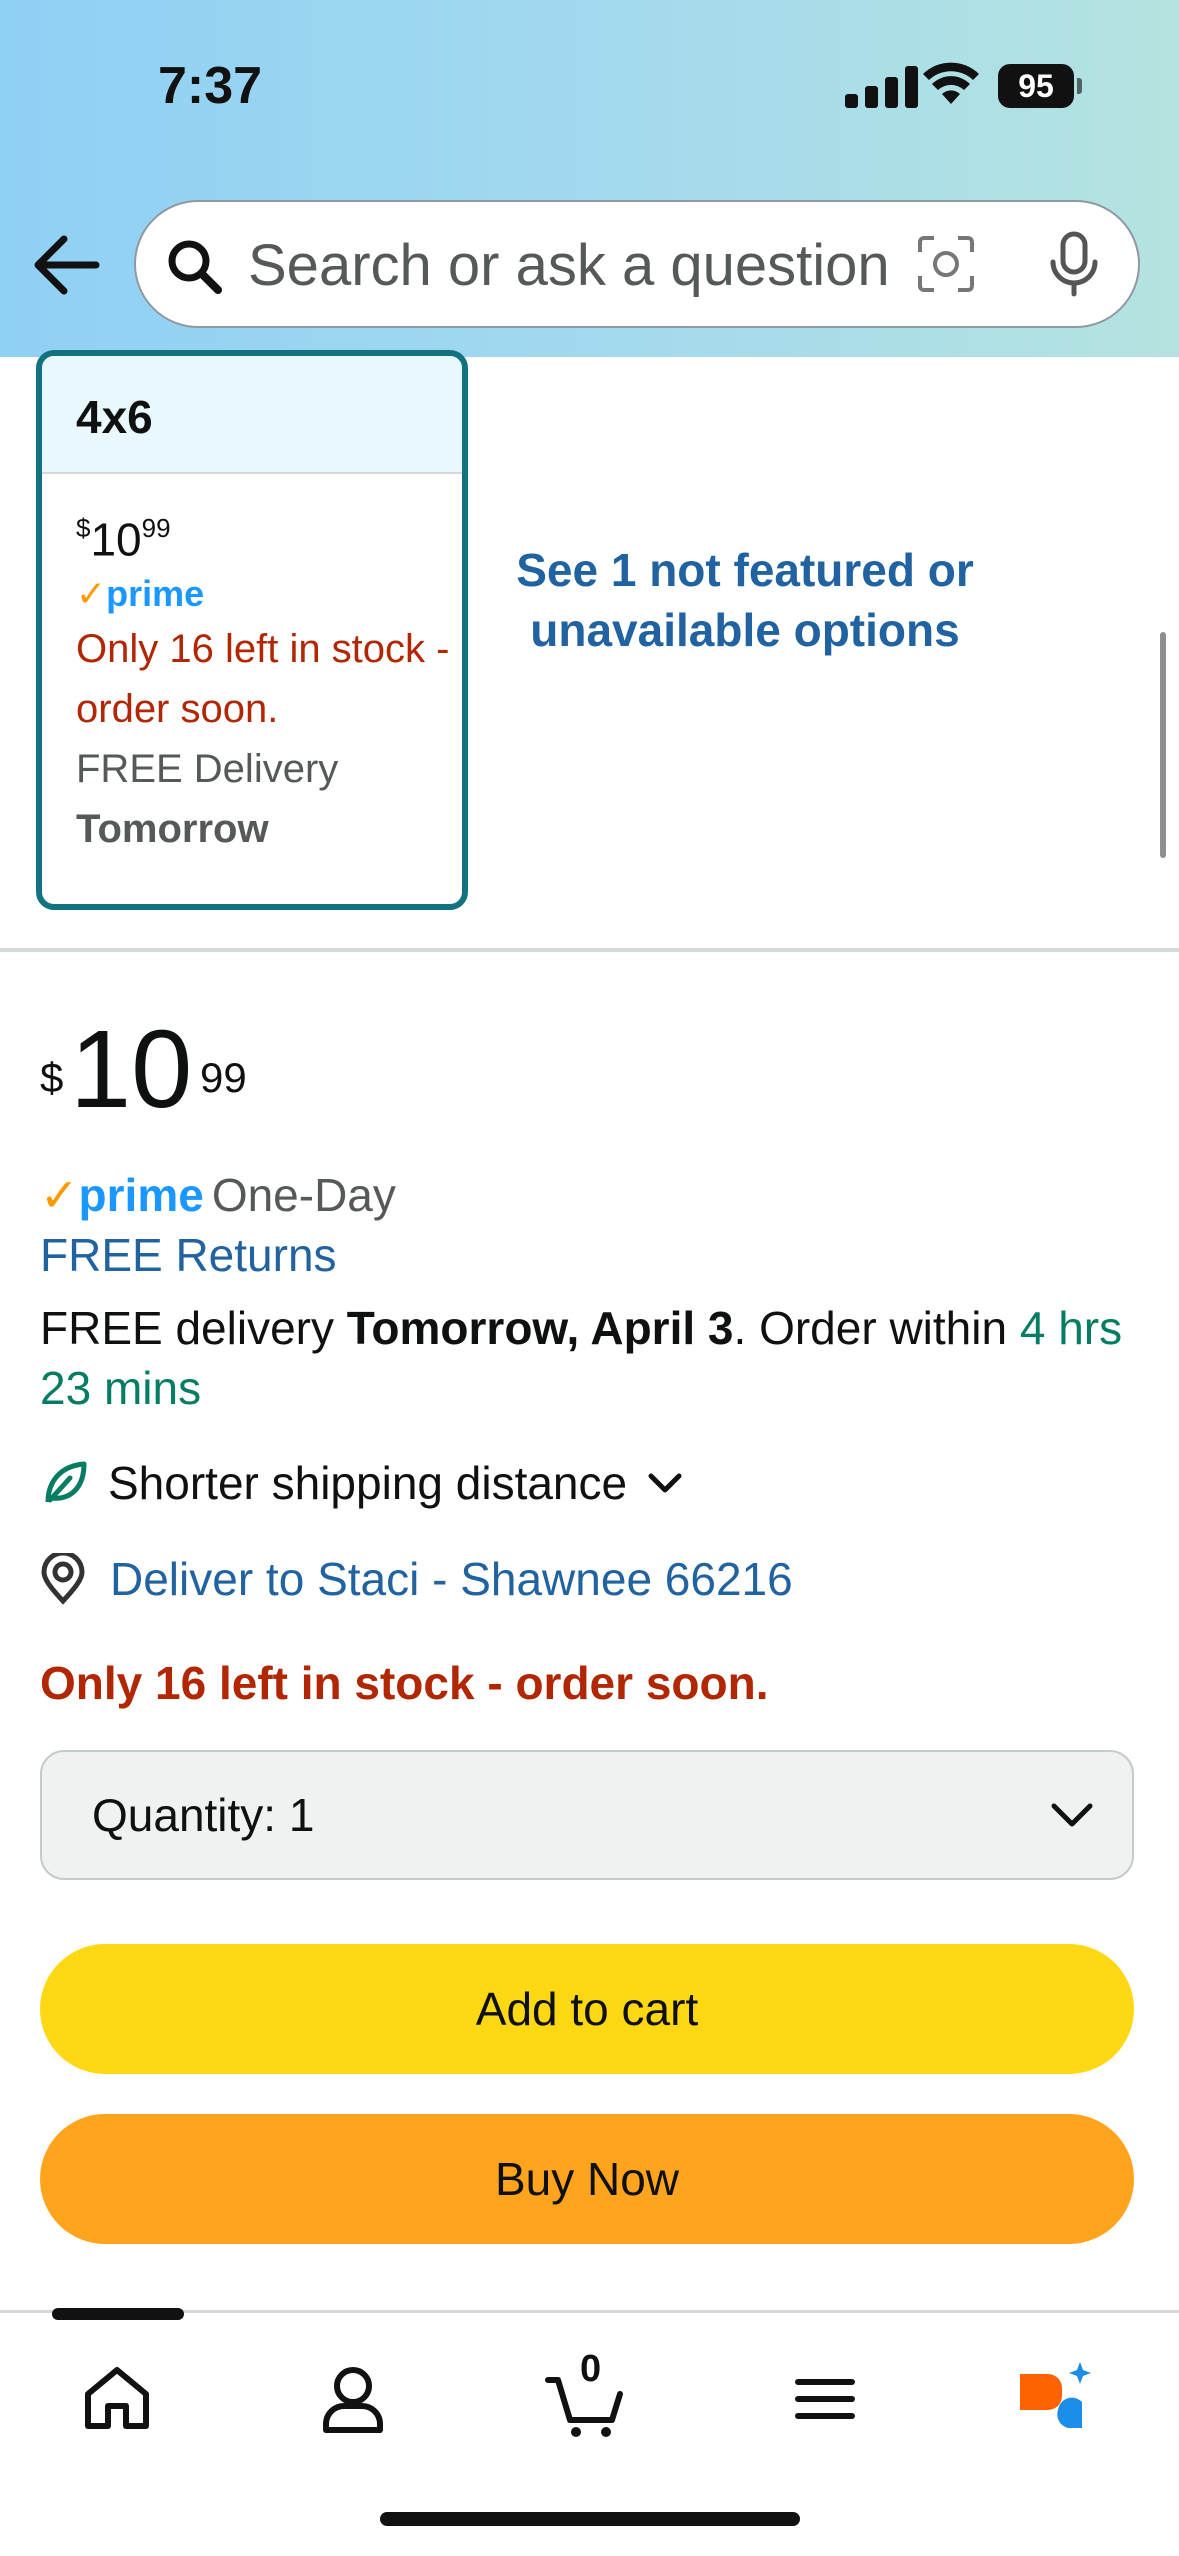 The height and width of the screenshot is (2556, 1179). What do you see at coordinates (210, 86) in the screenshot?
I see `status-time: 7:37` at bounding box center [210, 86].